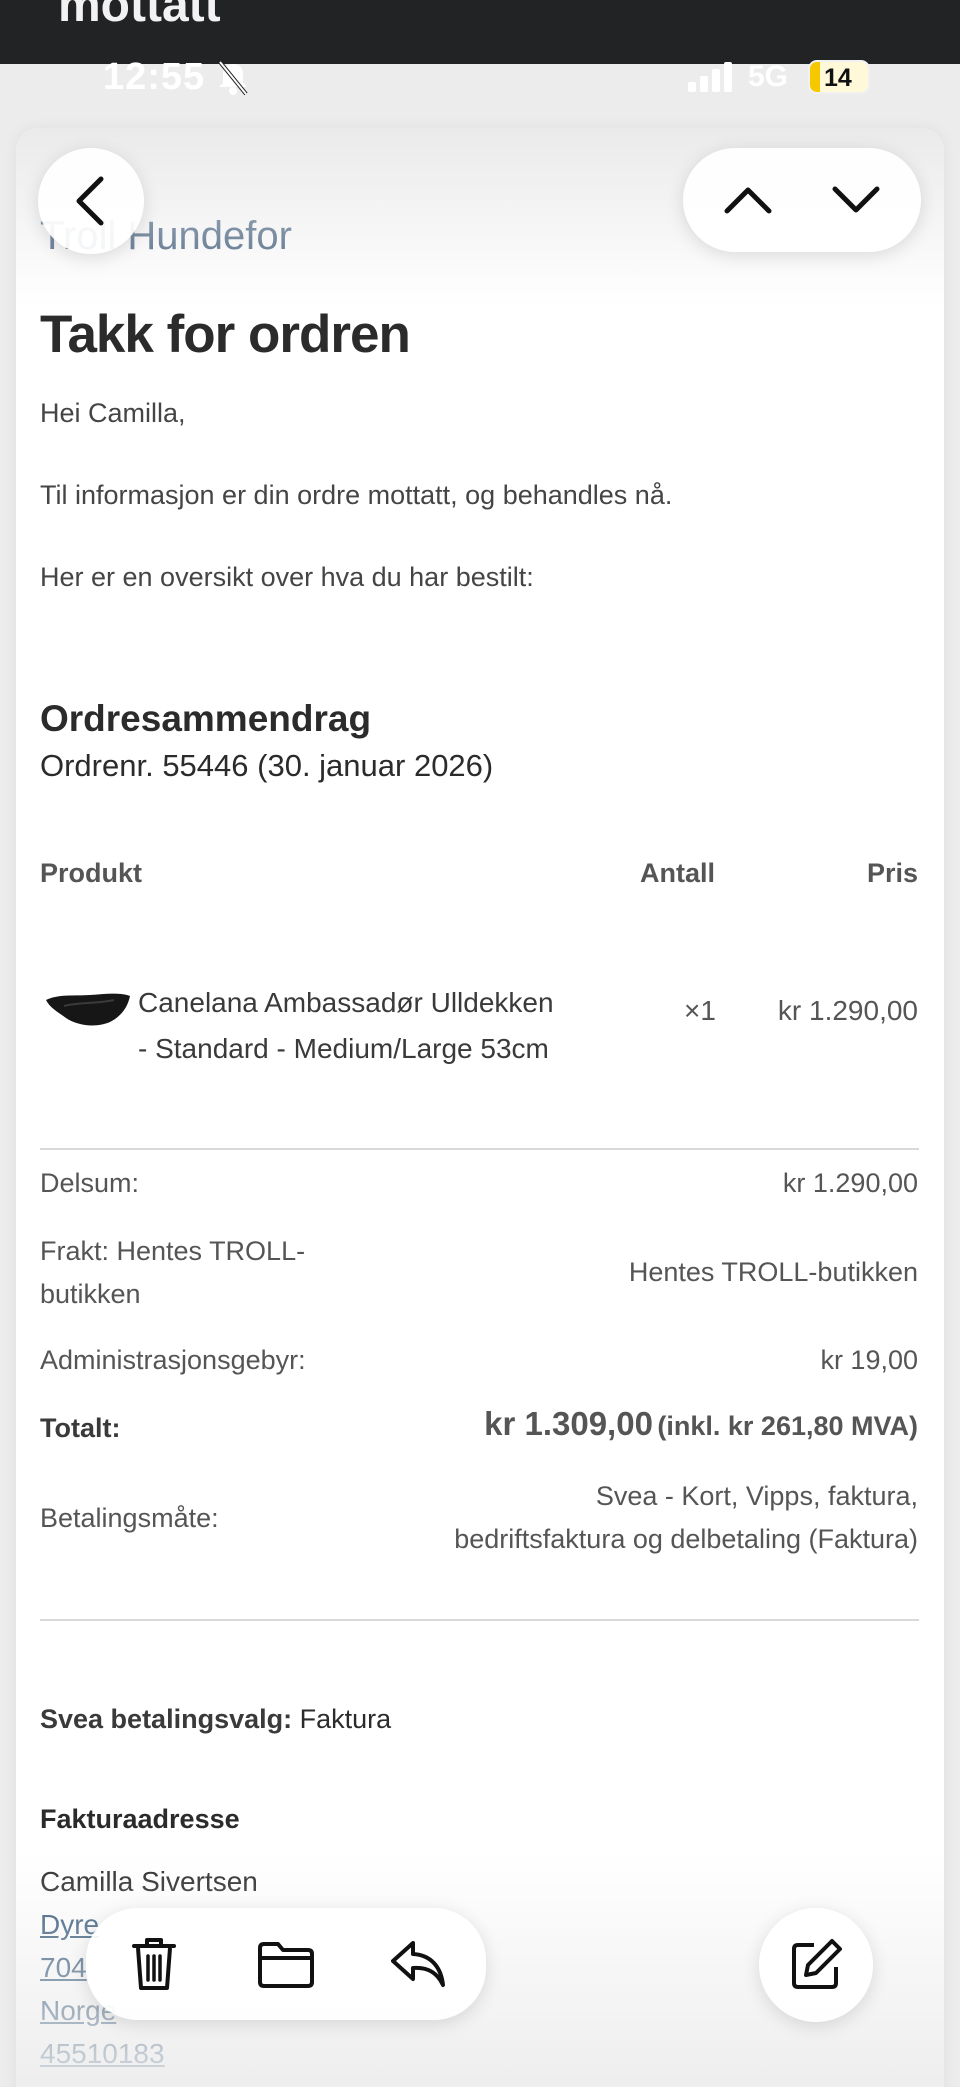 The height and width of the screenshot is (2087, 960). I want to click on column-header-quantity: Antall, so click(678, 873).